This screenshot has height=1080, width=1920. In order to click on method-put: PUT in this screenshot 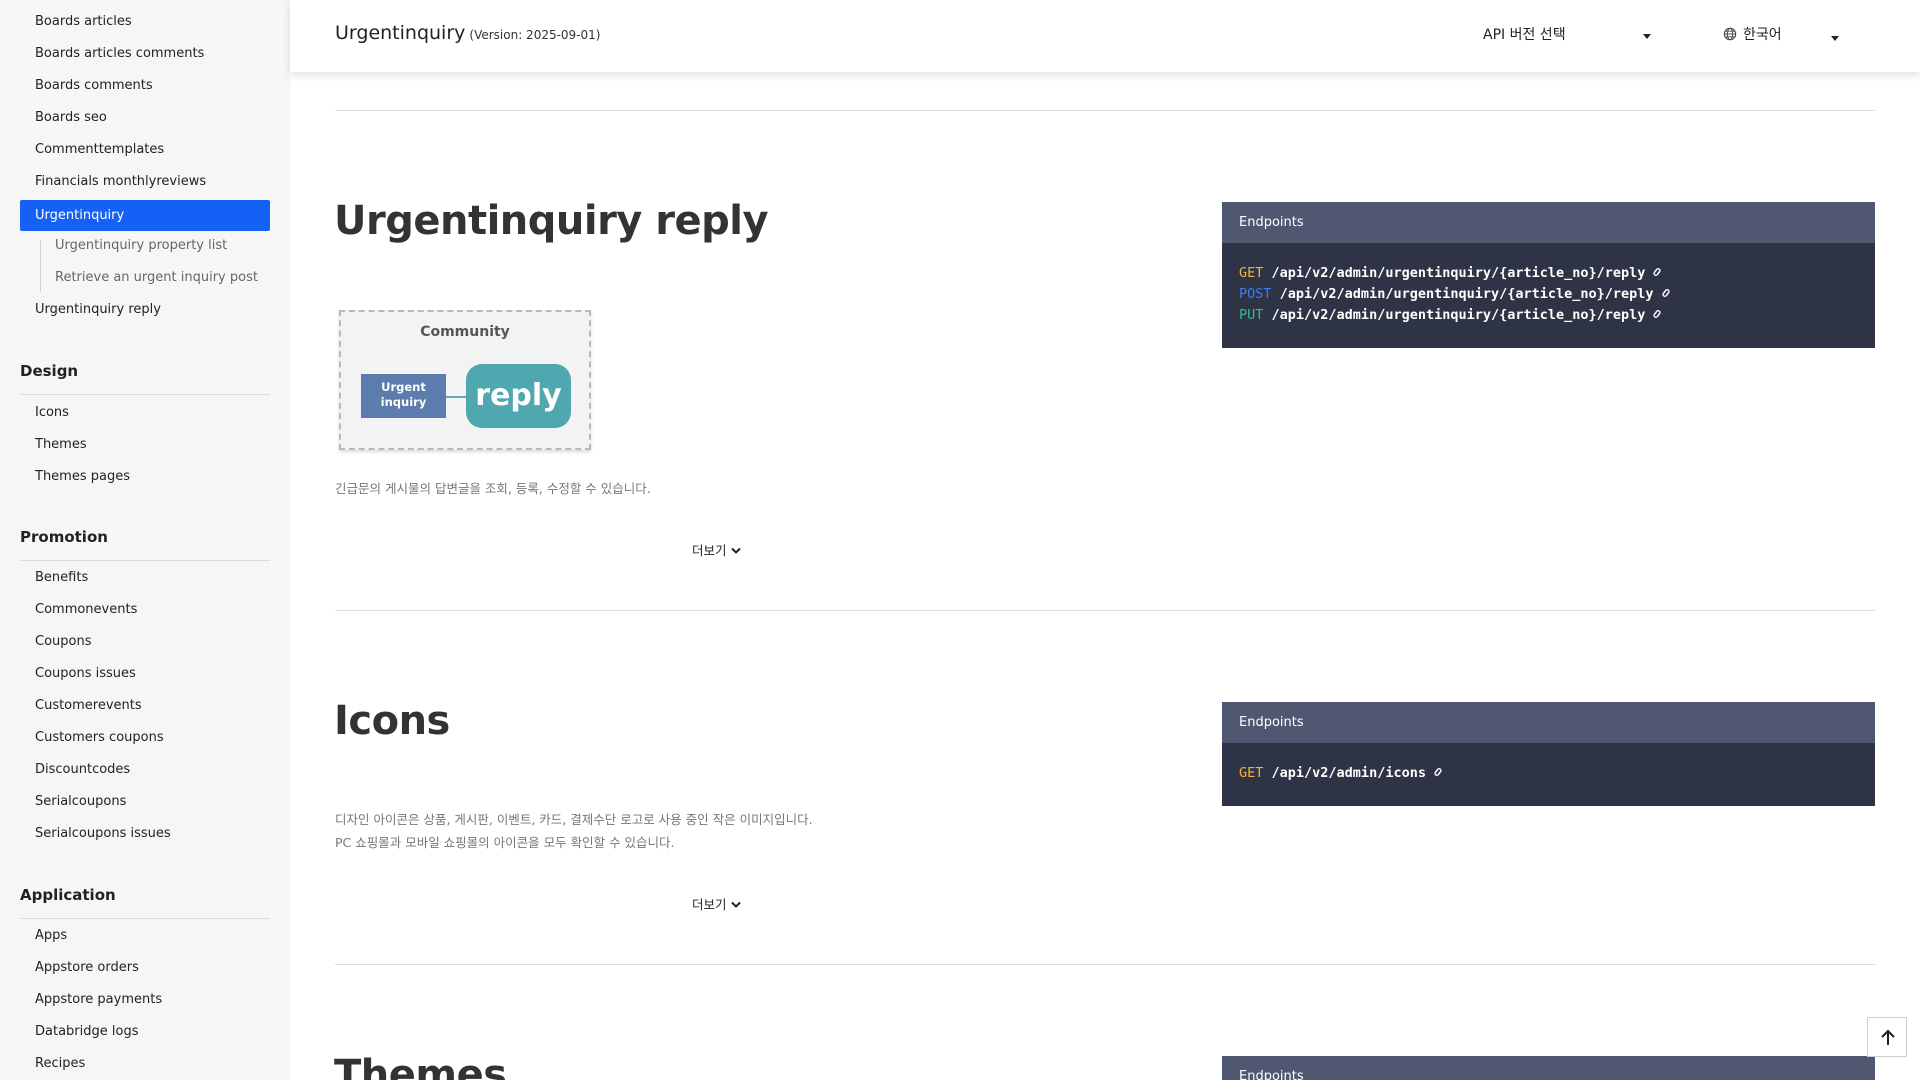, I will do `click(1251, 315)`.